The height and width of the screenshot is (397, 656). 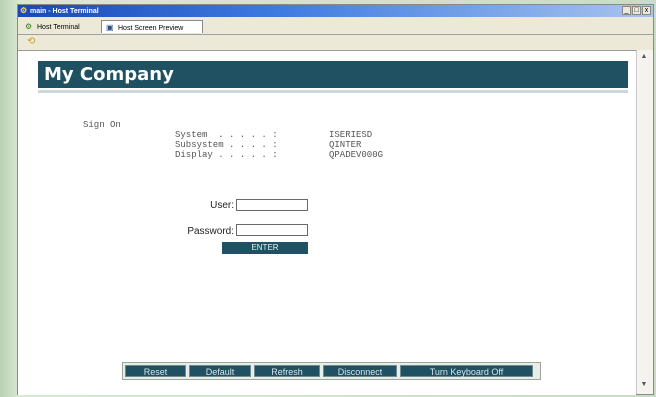 I want to click on vertical-scrollbar: ▲ ▼, so click(x=644, y=222).